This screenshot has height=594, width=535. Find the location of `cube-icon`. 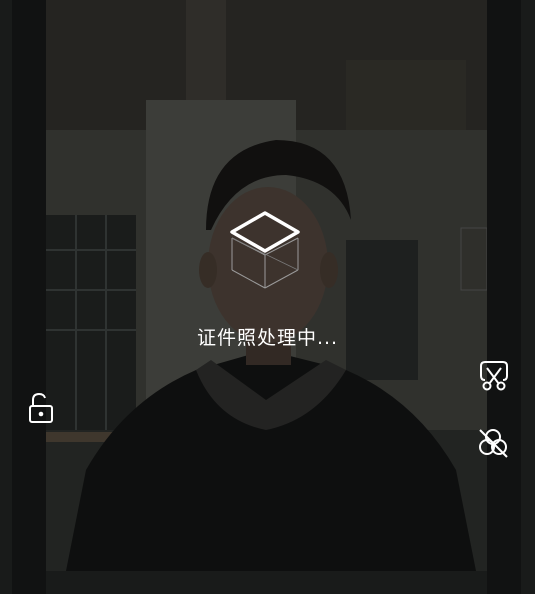

cube-icon is located at coordinates (265, 250).